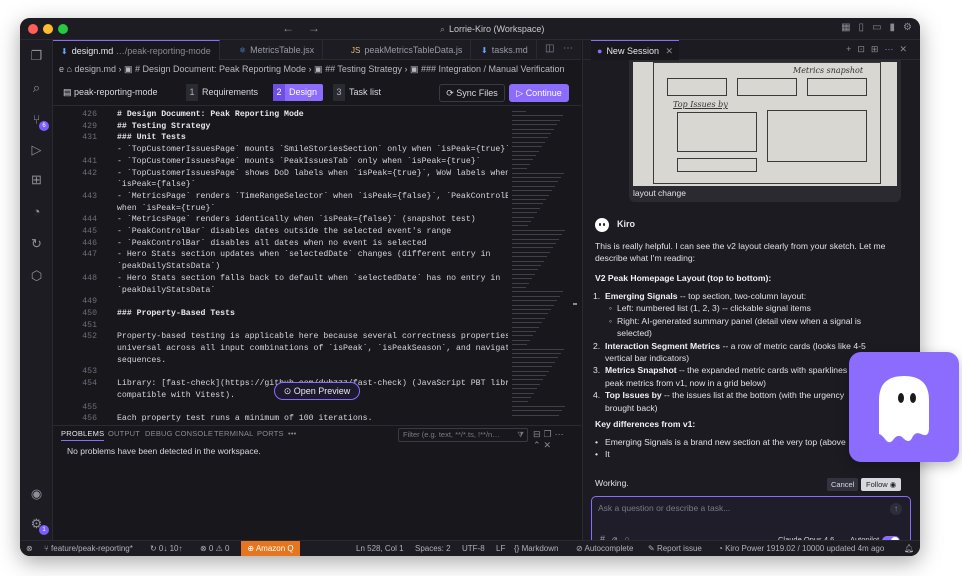 This screenshot has width=962, height=576. I want to click on problems-filter-input: Filter (e.g. text, **/*.ts, !**/n… ⧩, so click(463, 435).